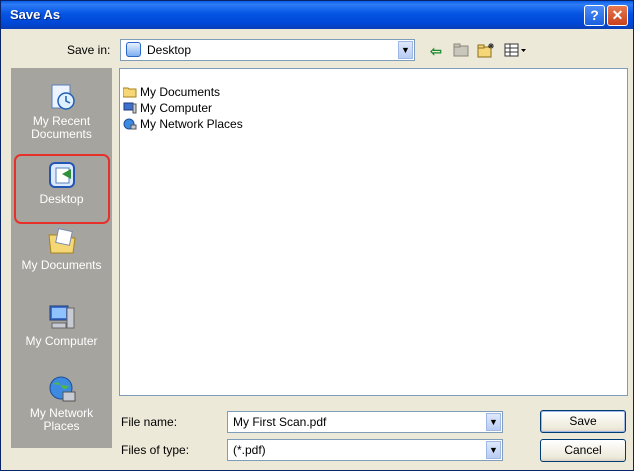 Image resolution: width=634 pixels, height=471 pixels. Describe the element at coordinates (365, 450) in the screenshot. I see `file-type-dropdown: (*.pdf) ▼` at that location.